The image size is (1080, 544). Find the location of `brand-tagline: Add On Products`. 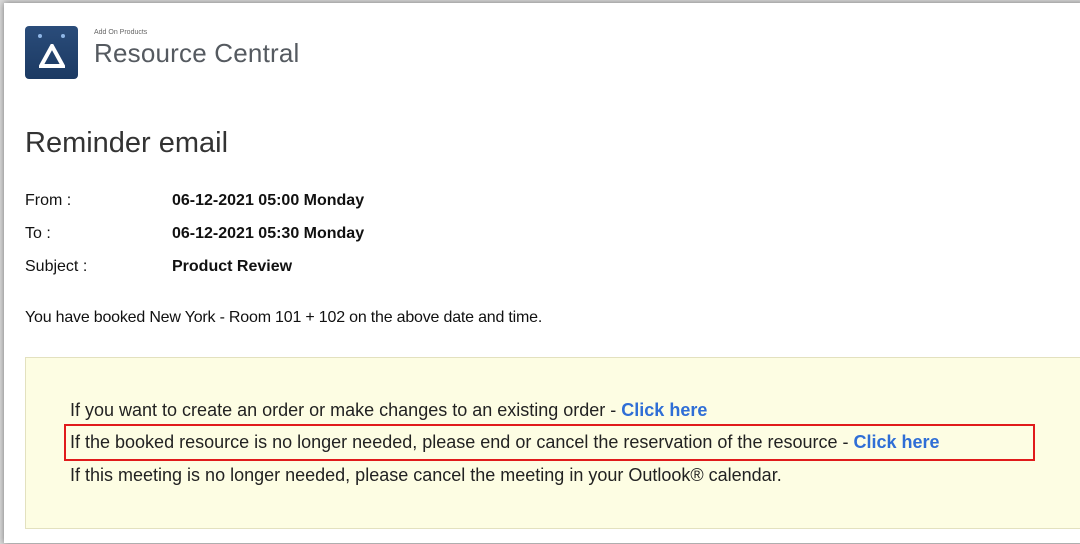

brand-tagline: Add On Products is located at coordinates (121, 32).